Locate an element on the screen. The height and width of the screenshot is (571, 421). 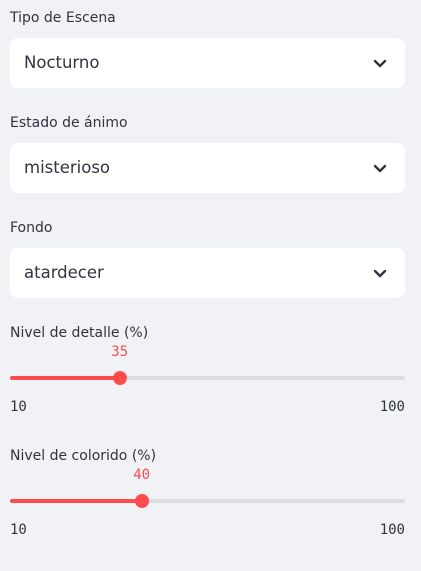
detail-slider: 35 is located at coordinates (207, 366).